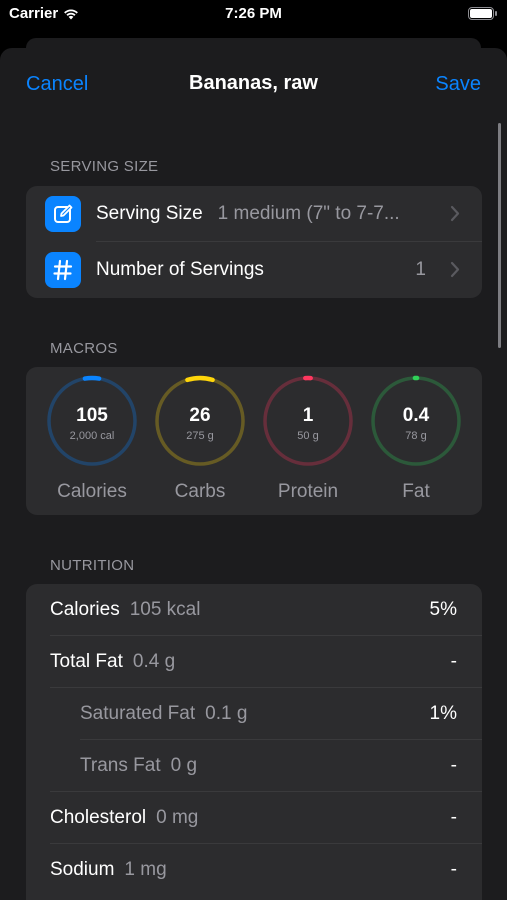  What do you see at coordinates (226, 713) in the screenshot?
I see `nutrient-amount: 0.1 g` at bounding box center [226, 713].